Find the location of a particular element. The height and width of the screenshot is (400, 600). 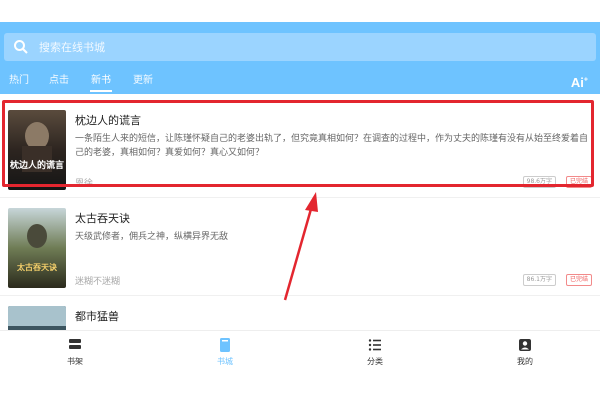

tabbar-label: 书城 is located at coordinates (225, 361).